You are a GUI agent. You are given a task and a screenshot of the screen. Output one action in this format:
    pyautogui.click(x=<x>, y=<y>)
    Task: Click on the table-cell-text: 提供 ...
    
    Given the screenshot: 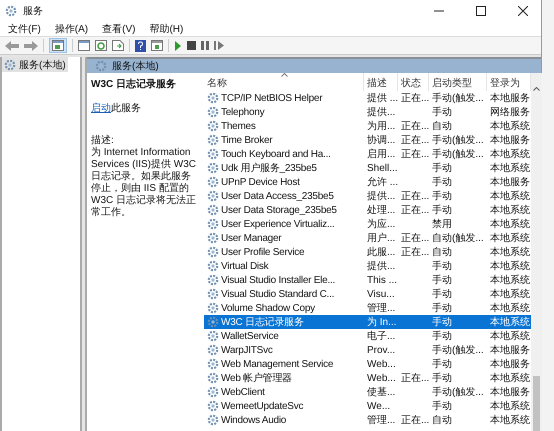 What is the action you would take?
    pyautogui.click(x=382, y=98)
    